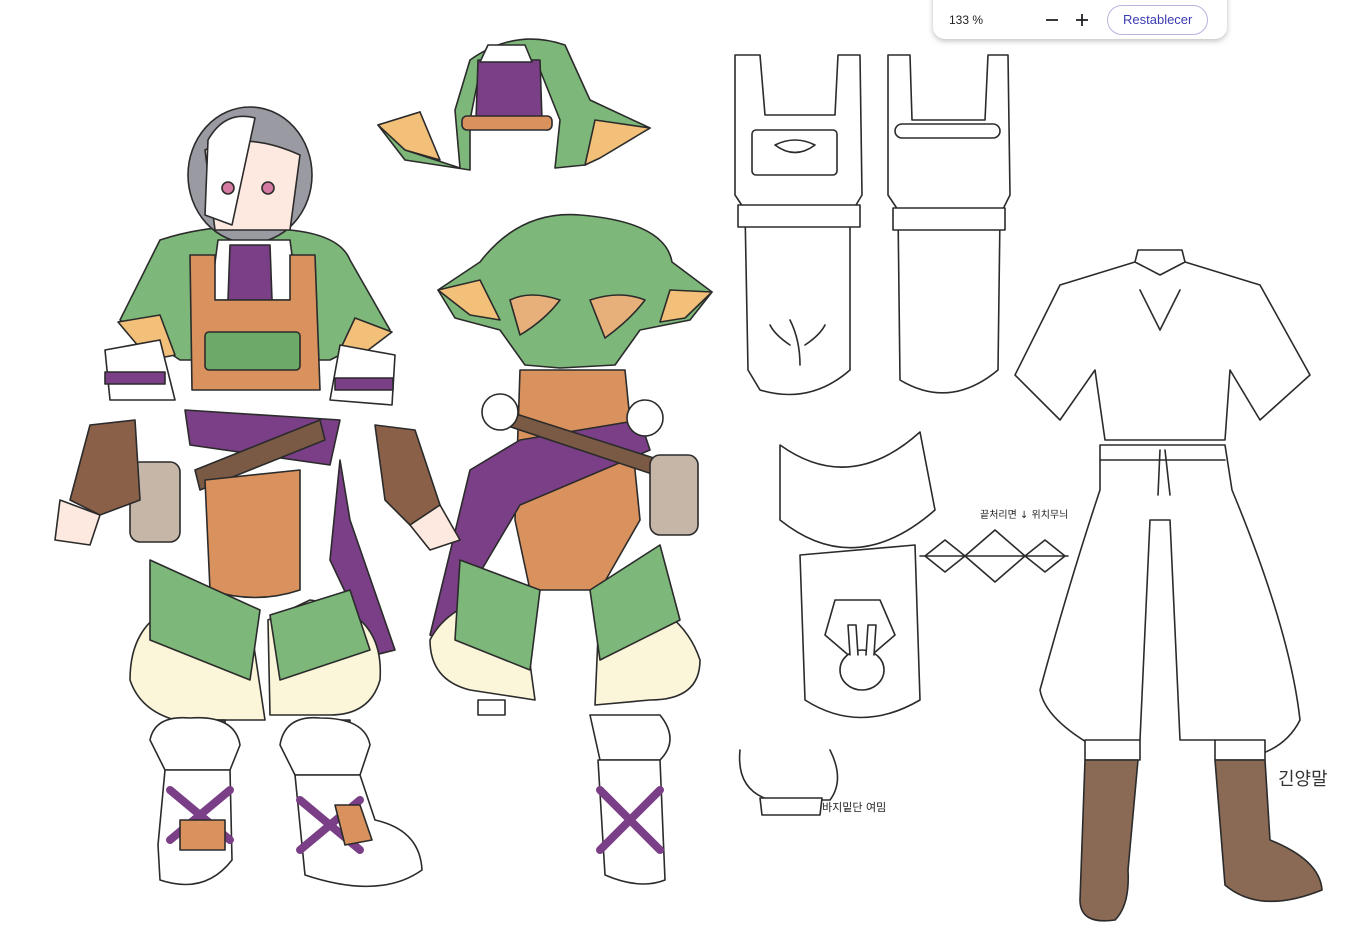  What do you see at coordinates (1158, 19) in the screenshot?
I see `reset-zoom-button: Restablecer` at bounding box center [1158, 19].